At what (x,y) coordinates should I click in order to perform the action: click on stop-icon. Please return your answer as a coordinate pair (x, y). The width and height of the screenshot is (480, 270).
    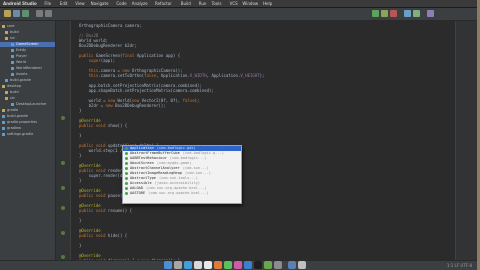
    Looking at the image, I should click on (393, 13).